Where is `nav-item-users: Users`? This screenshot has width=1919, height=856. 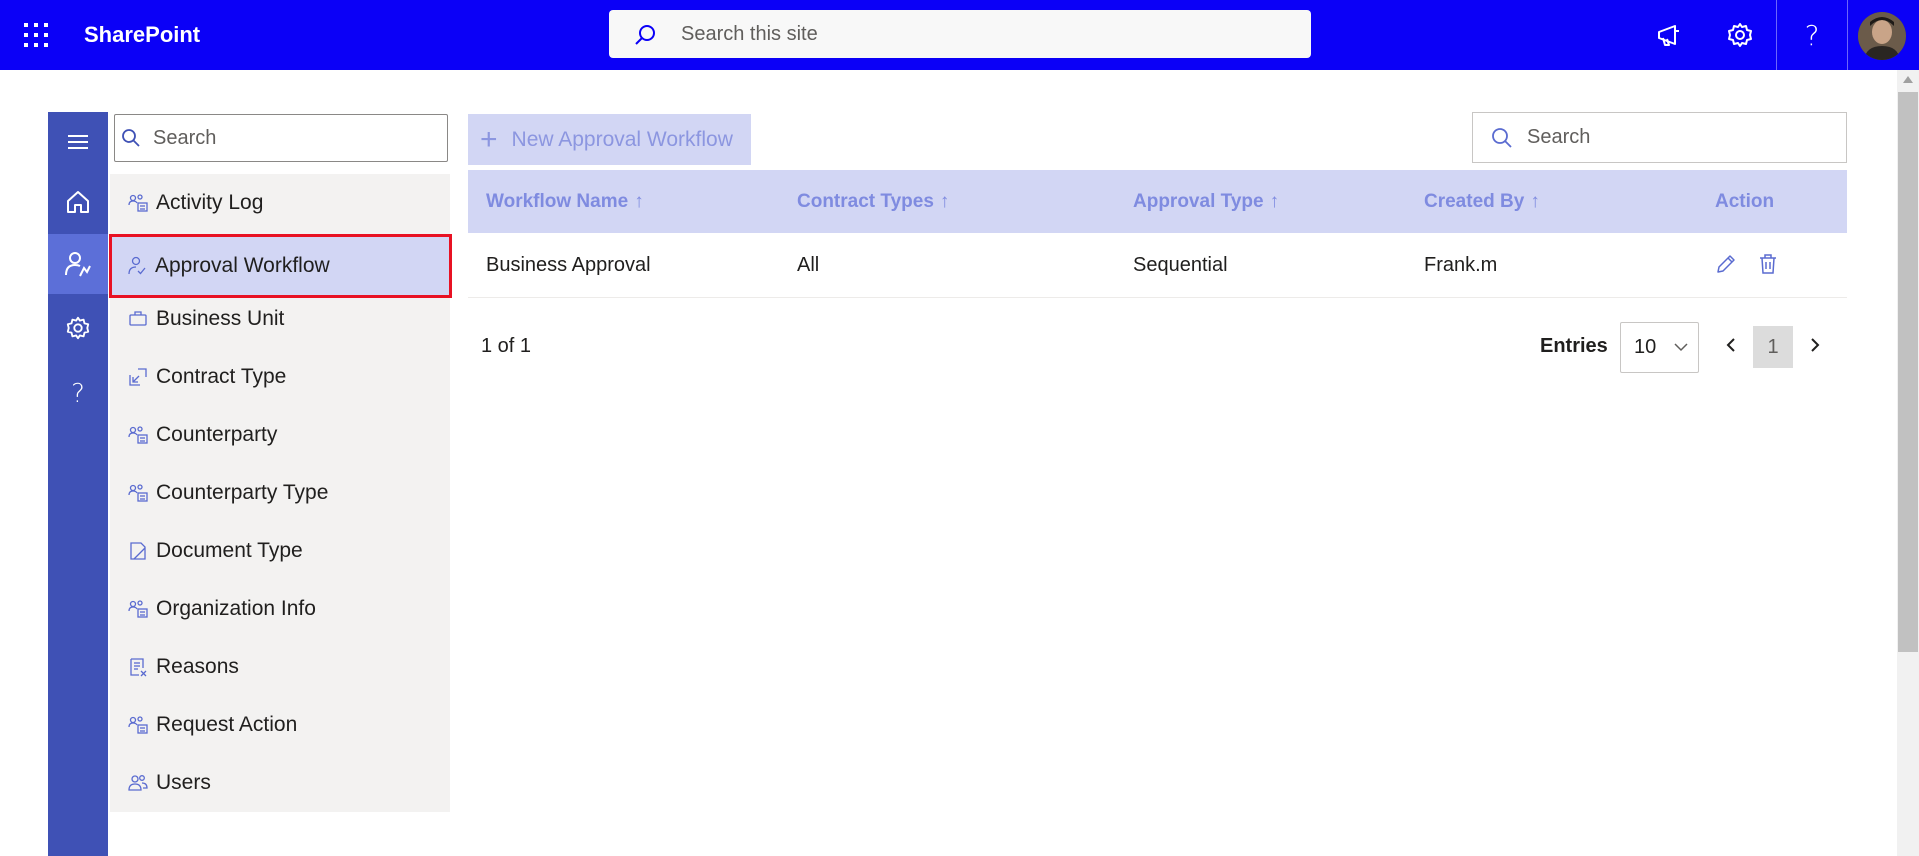 nav-item-users: Users is located at coordinates (280, 783).